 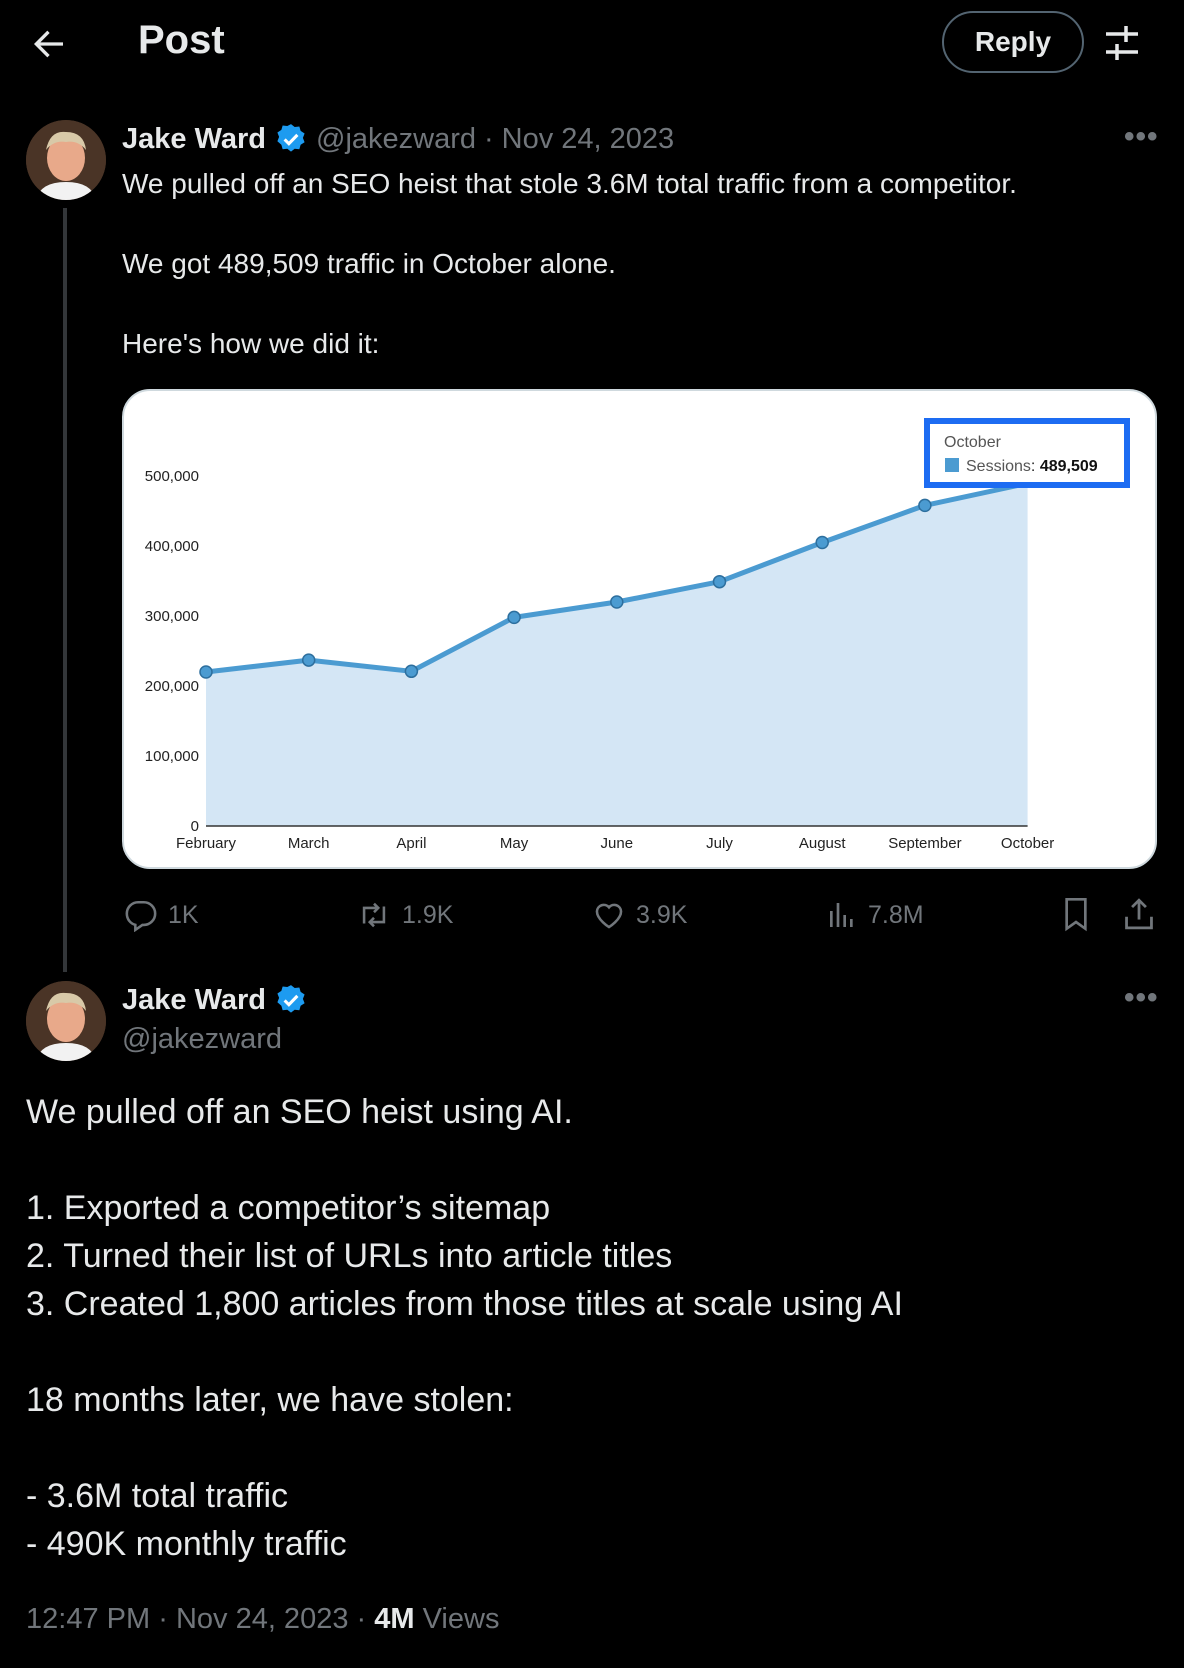 What do you see at coordinates (172, 476) in the screenshot?
I see `y-tick-label: 500,000` at bounding box center [172, 476].